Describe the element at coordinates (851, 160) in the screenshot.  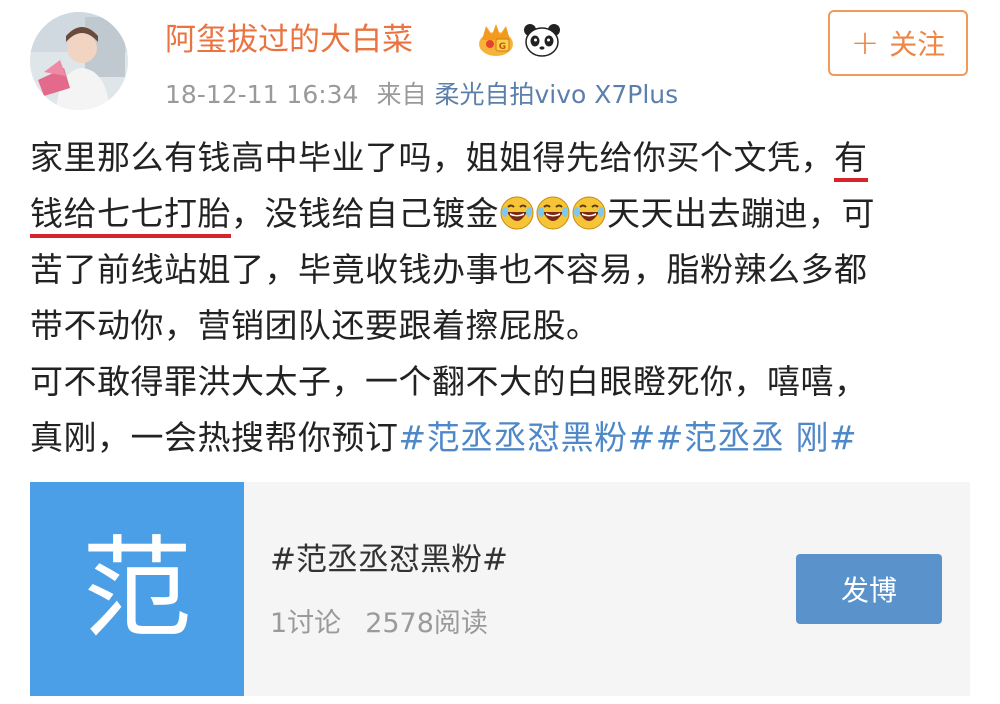
I see `underlined-text: 有` at that location.